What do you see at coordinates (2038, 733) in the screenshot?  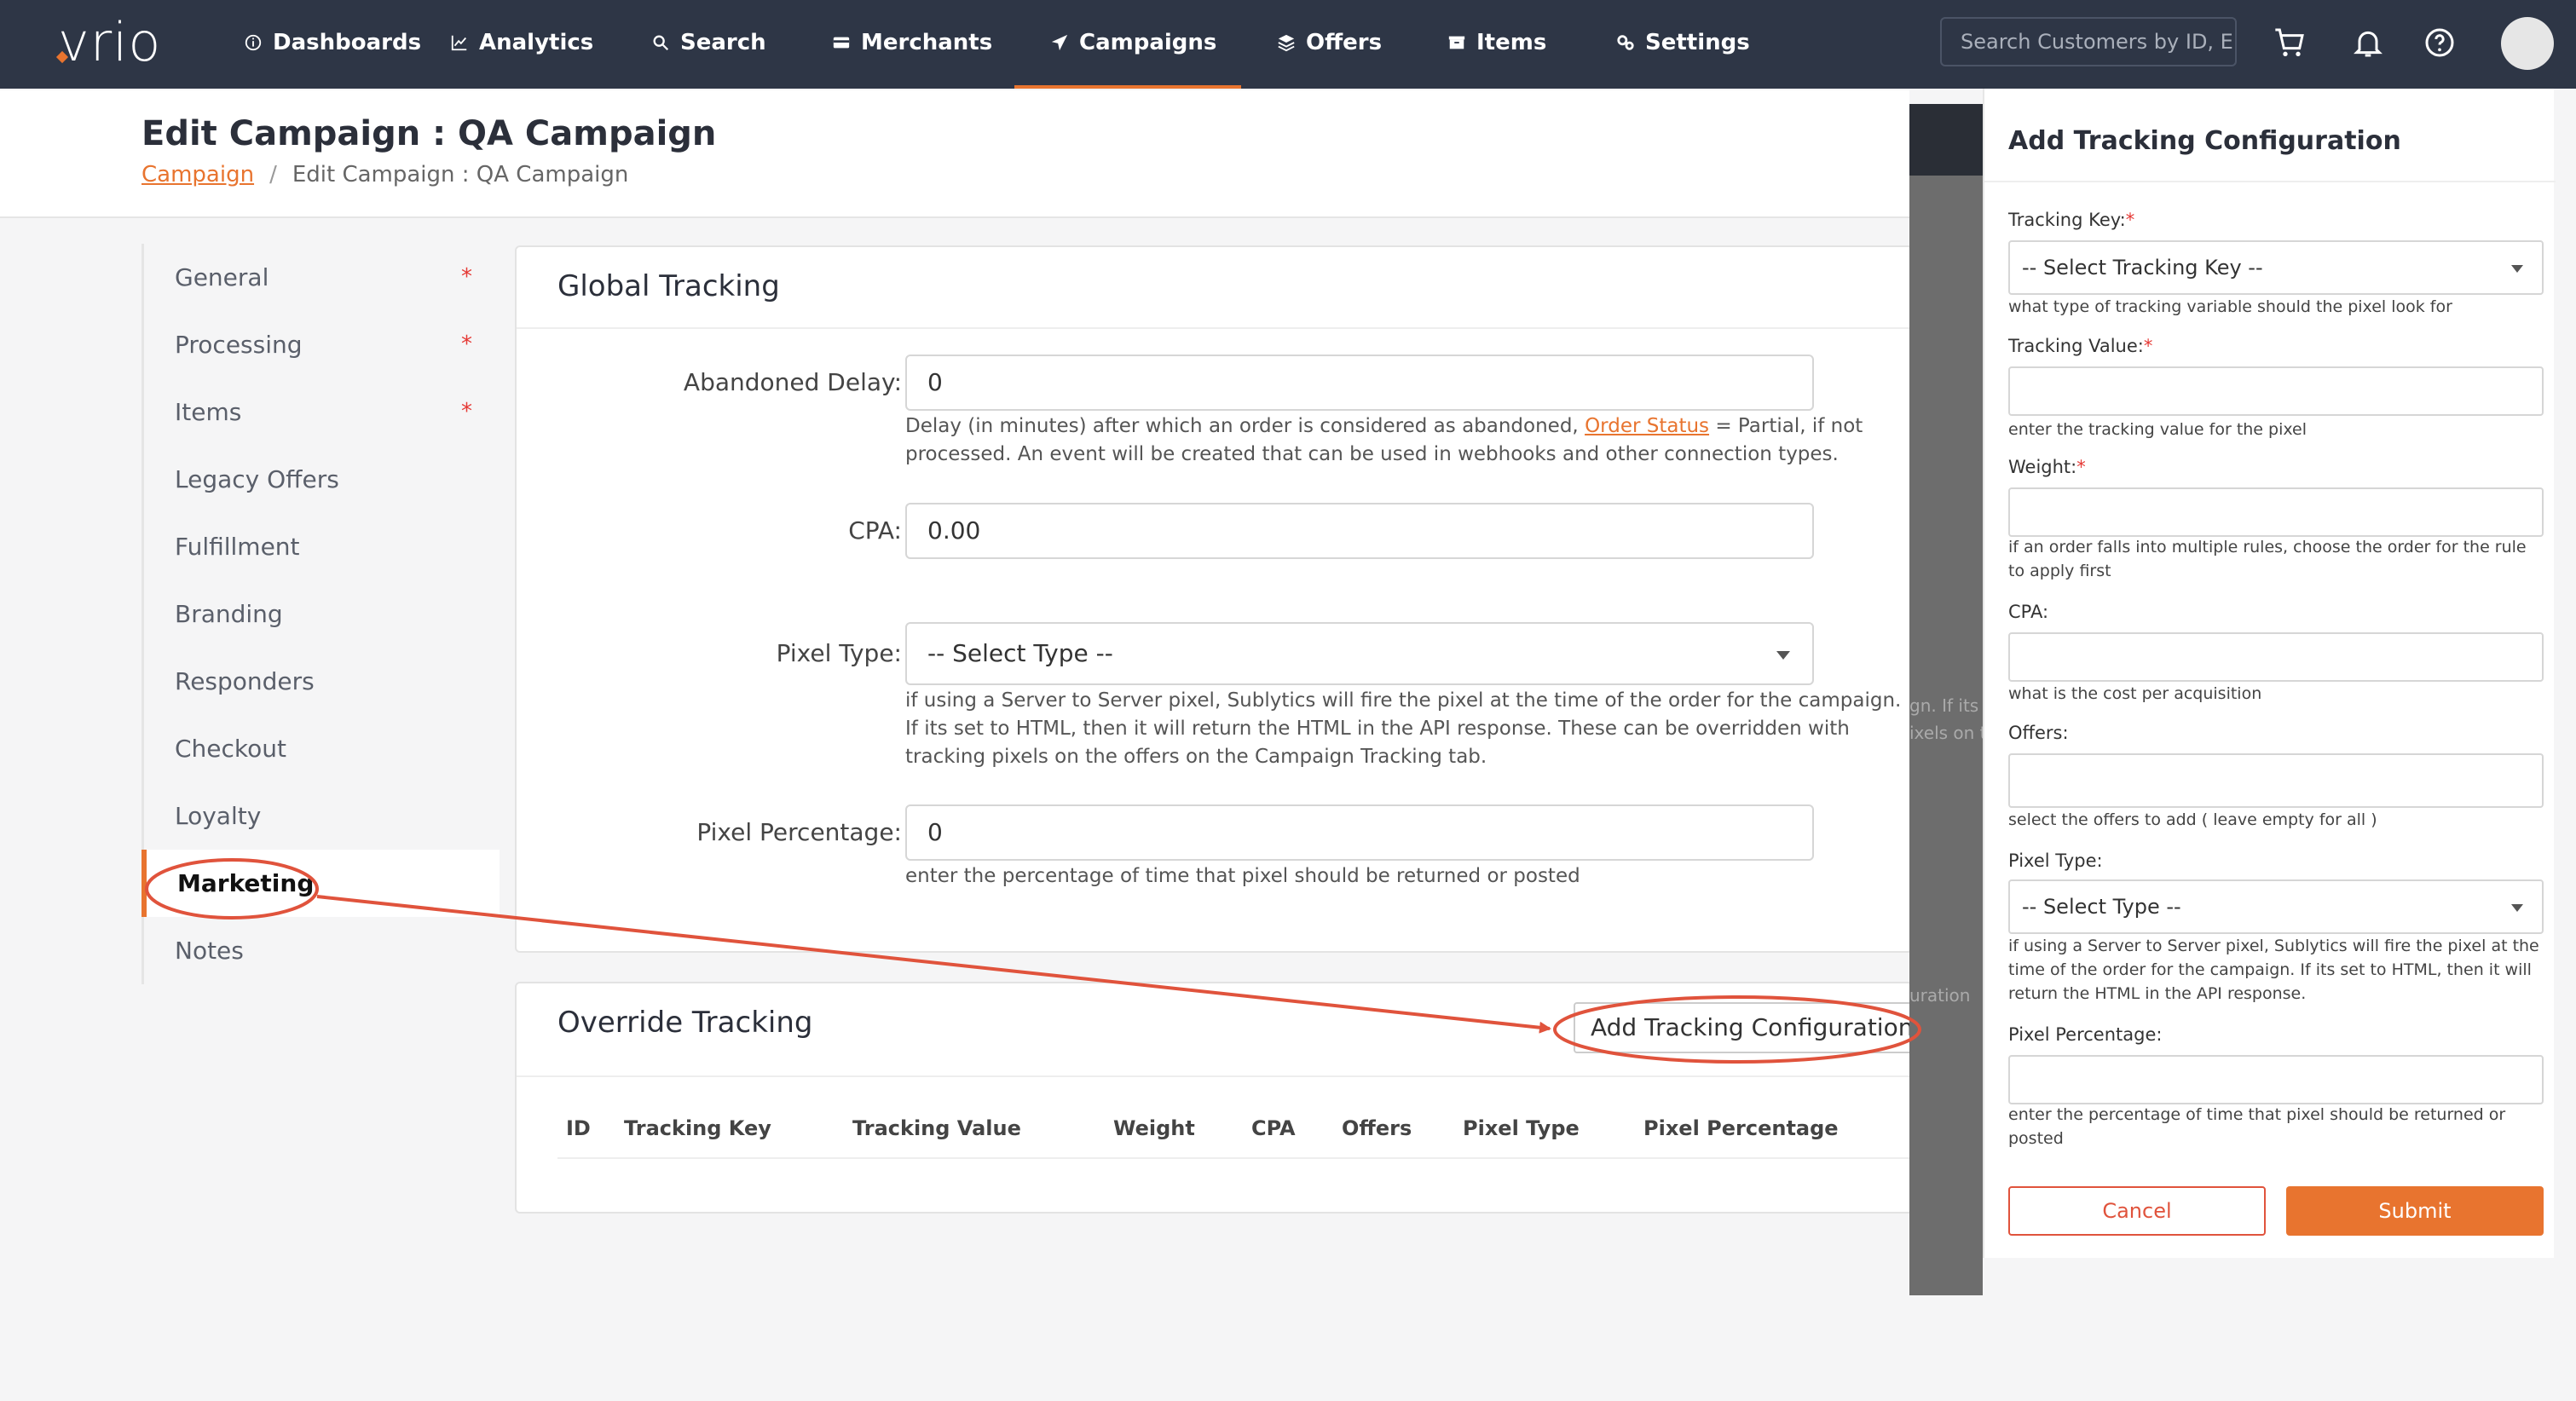 I see `offers-label: Offers:` at bounding box center [2038, 733].